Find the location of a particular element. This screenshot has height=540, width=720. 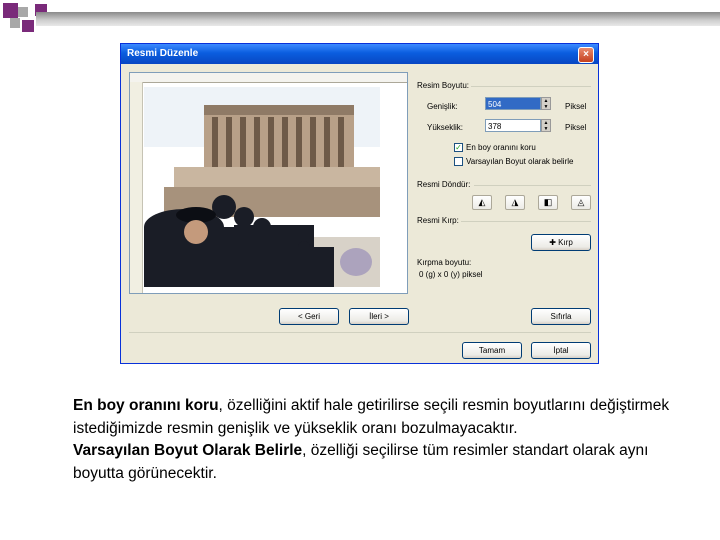

cancel-button: İptal is located at coordinates (561, 350).